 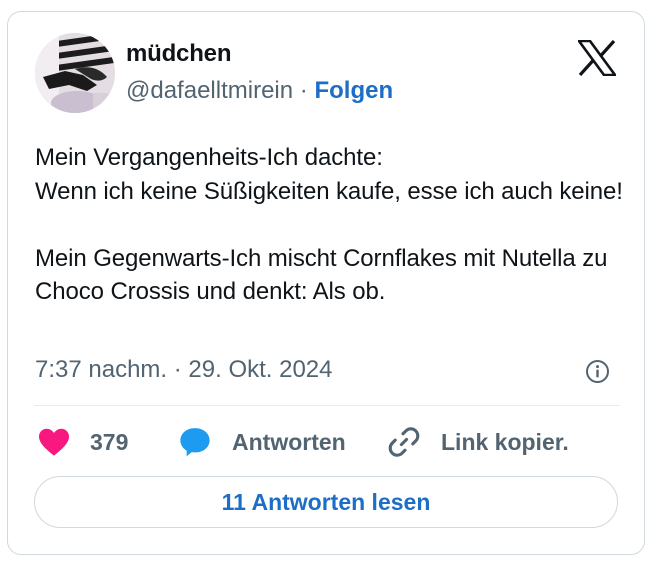 I want to click on tweet-timestamp: 7:37 nachm. · 29. Okt. 2024, so click(x=184, y=370).